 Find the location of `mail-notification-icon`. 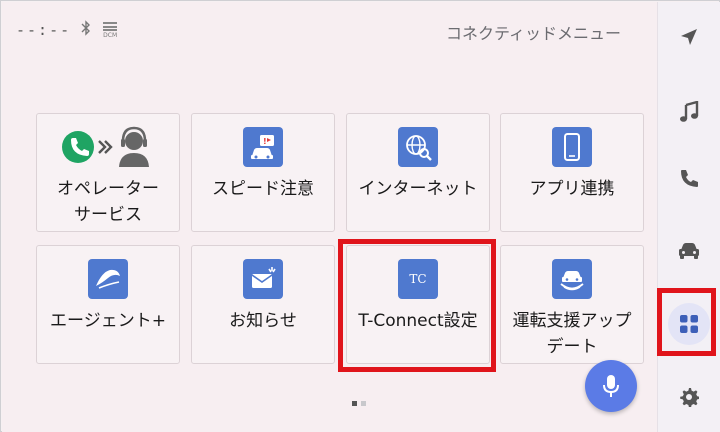

mail-notification-icon is located at coordinates (263, 279).